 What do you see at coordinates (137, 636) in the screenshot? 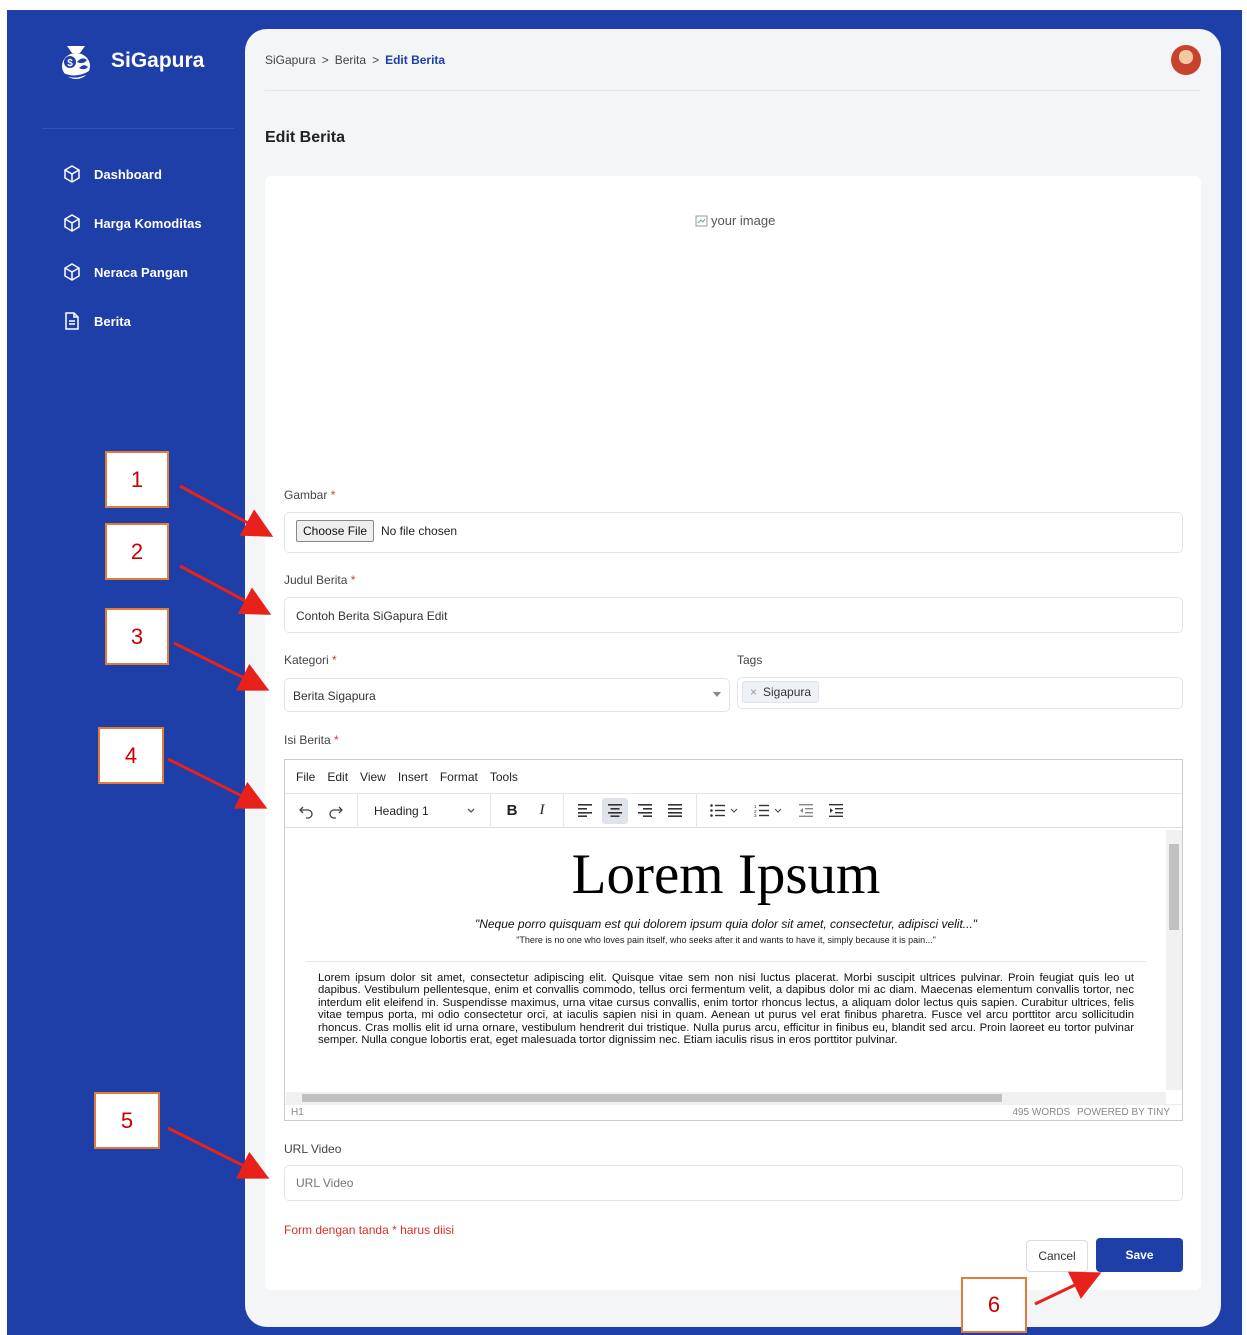
I see `annotation-3: 3` at bounding box center [137, 636].